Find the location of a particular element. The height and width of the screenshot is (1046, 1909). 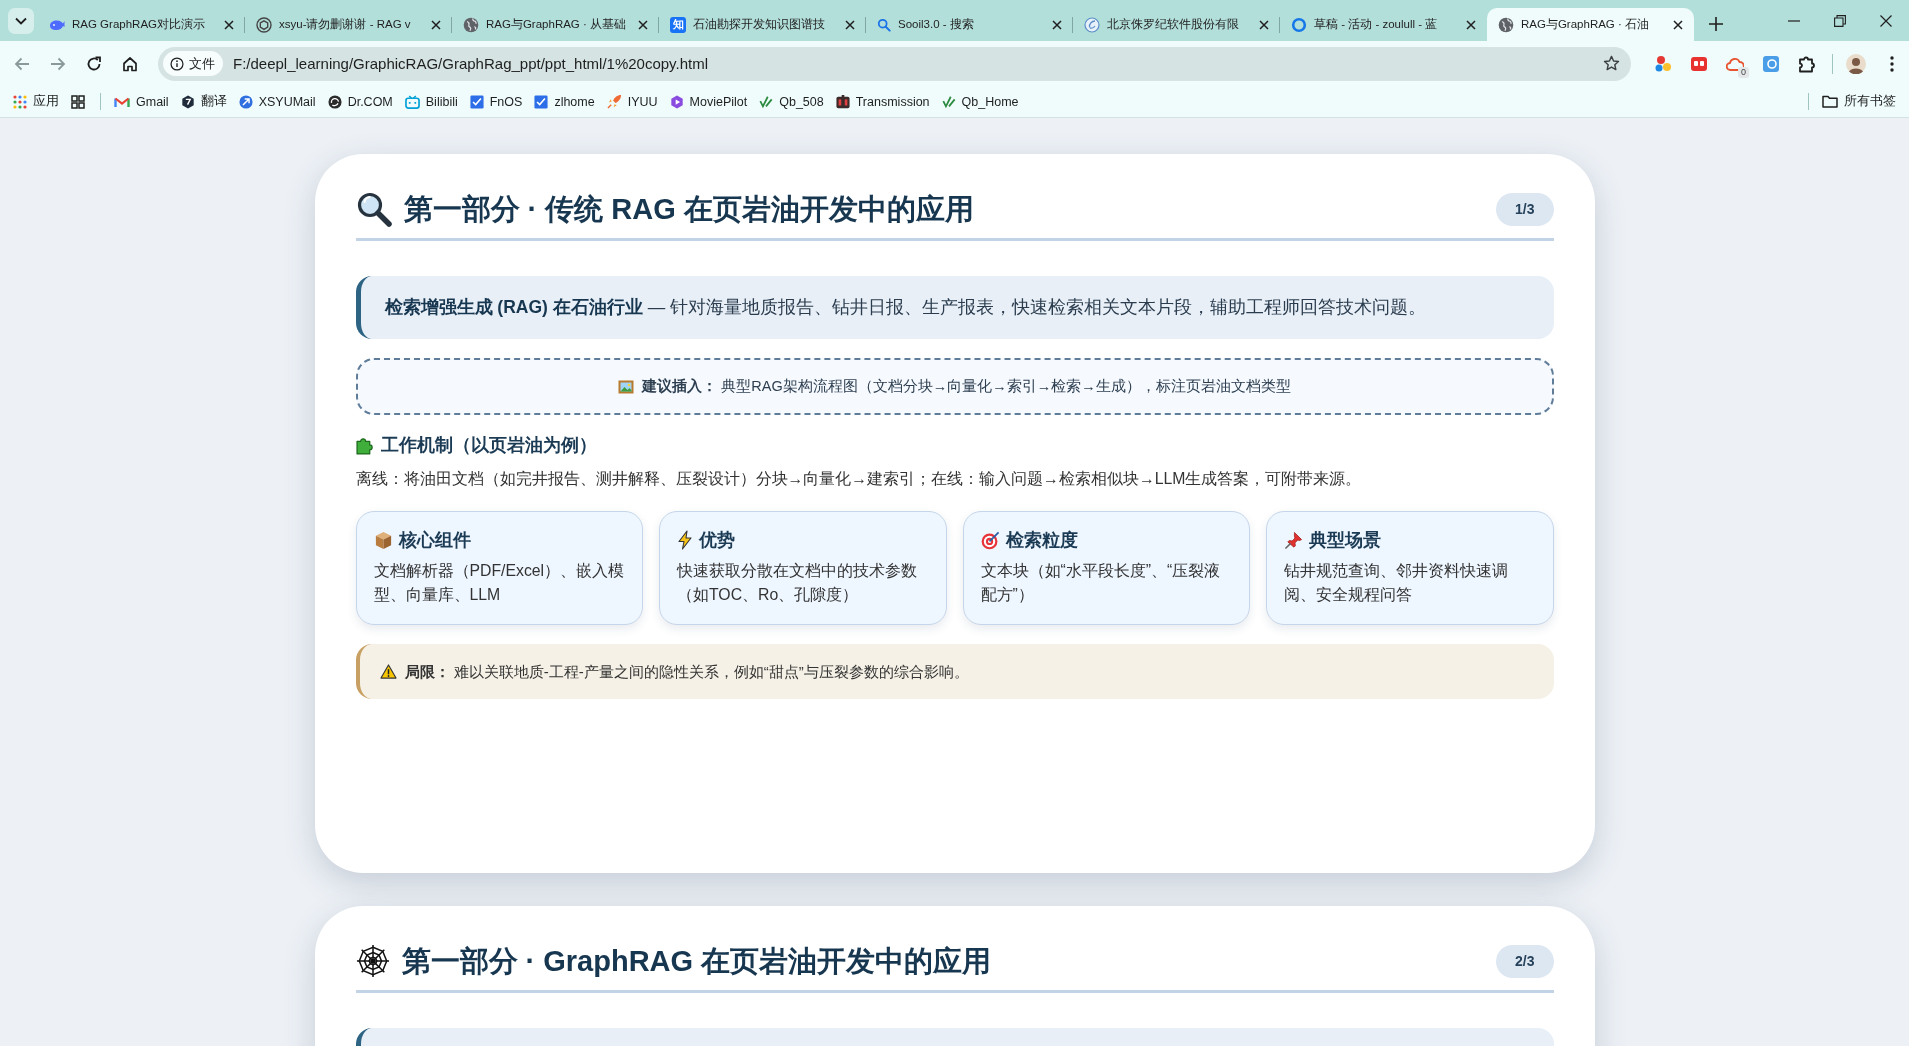

bookmark-item: Transmission is located at coordinates (882, 101).